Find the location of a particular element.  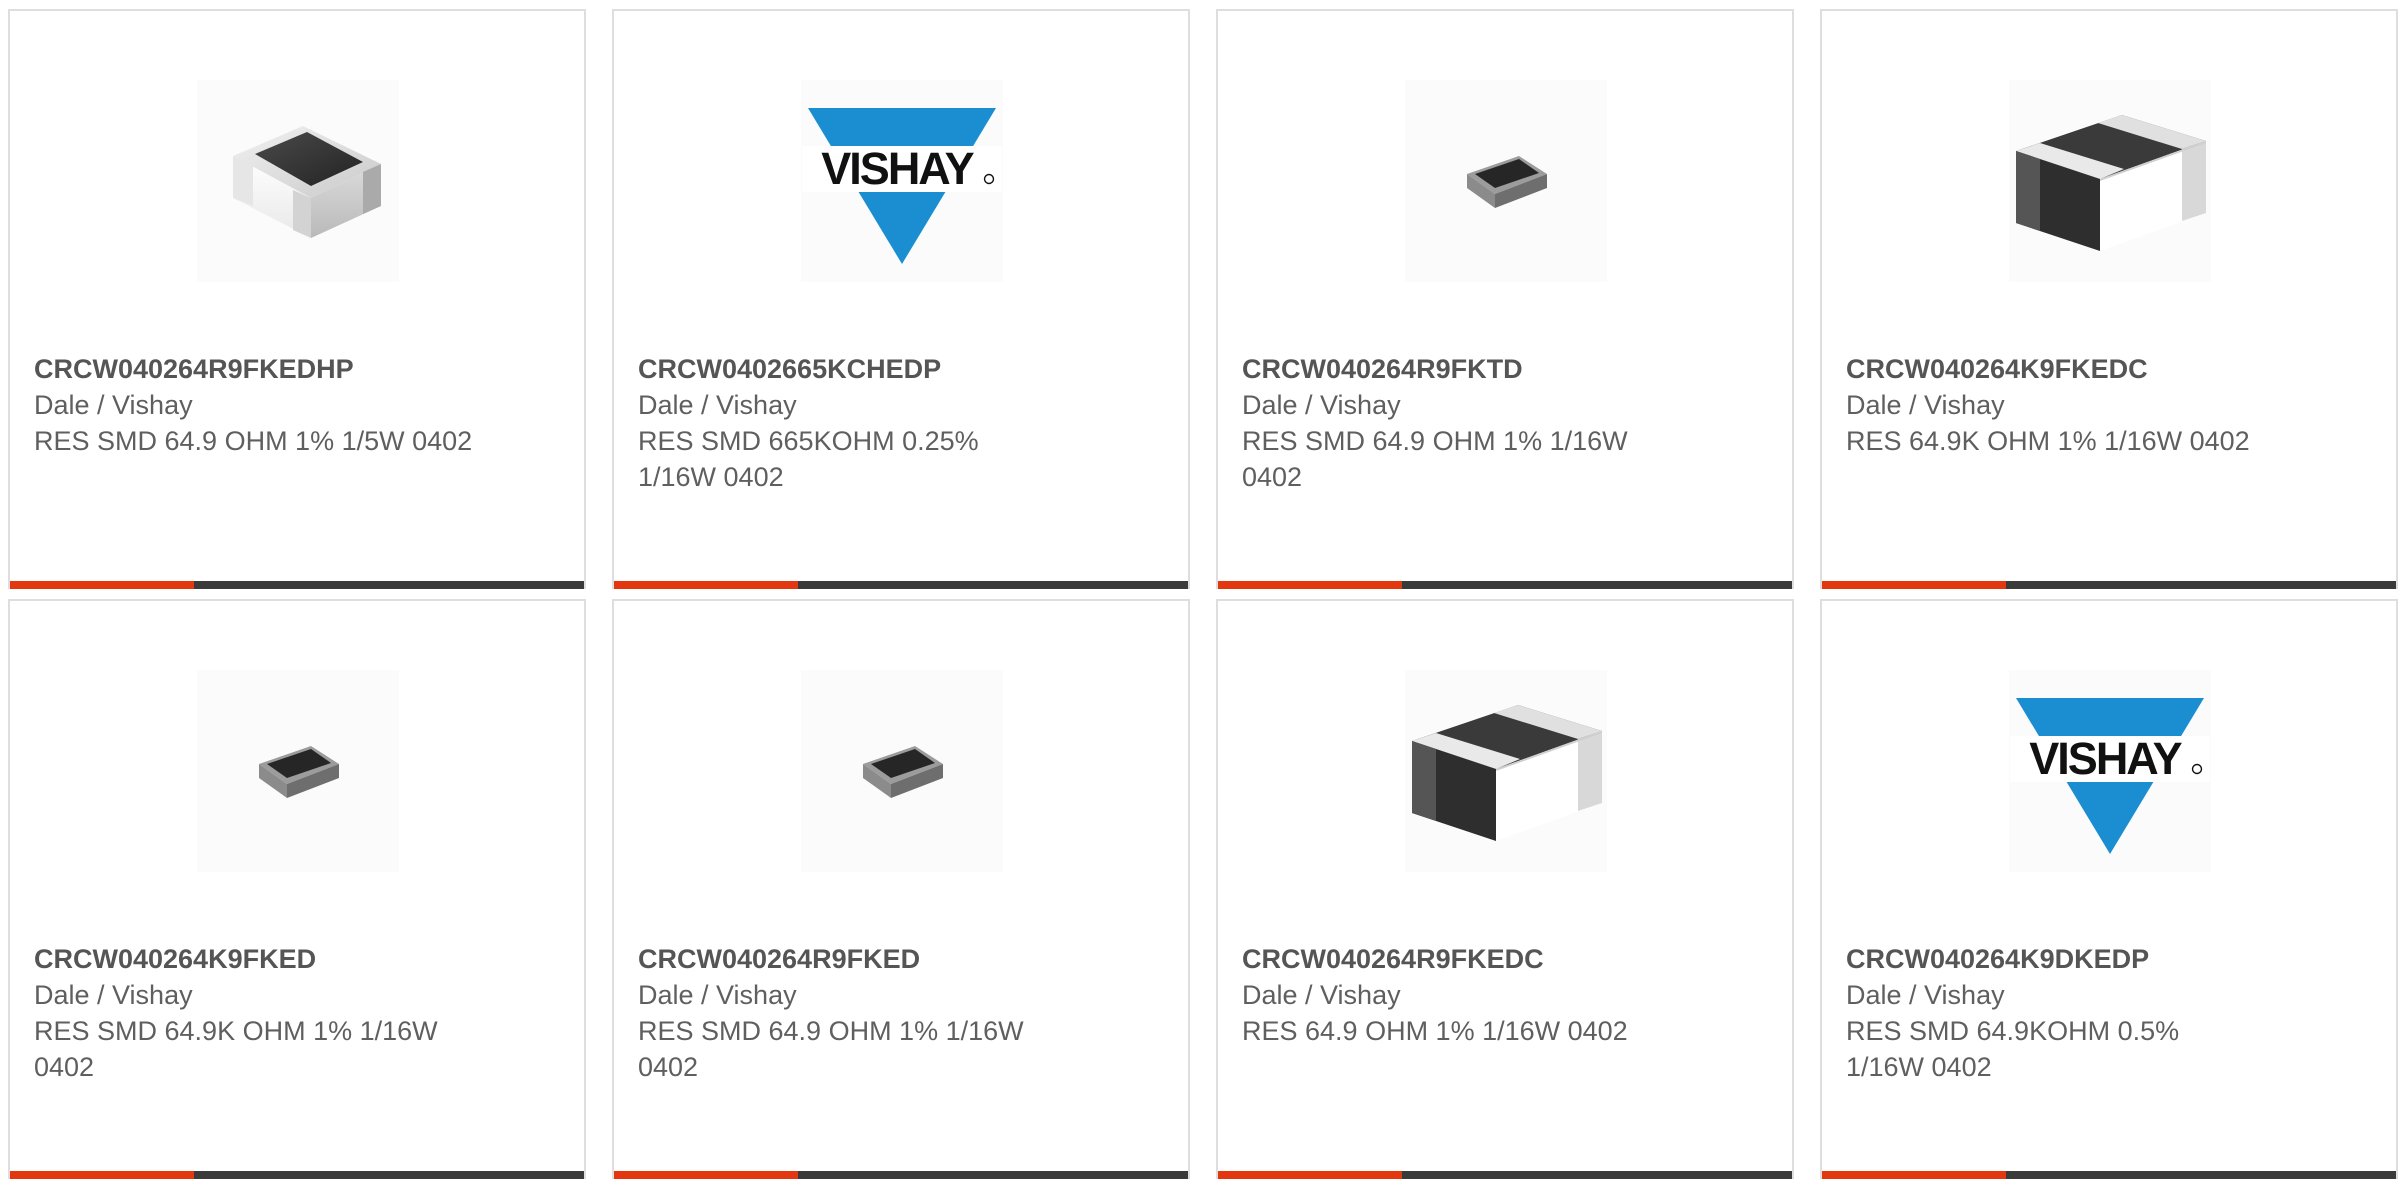

part-number: CRCW040264K9FKED is located at coordinates (254, 959).